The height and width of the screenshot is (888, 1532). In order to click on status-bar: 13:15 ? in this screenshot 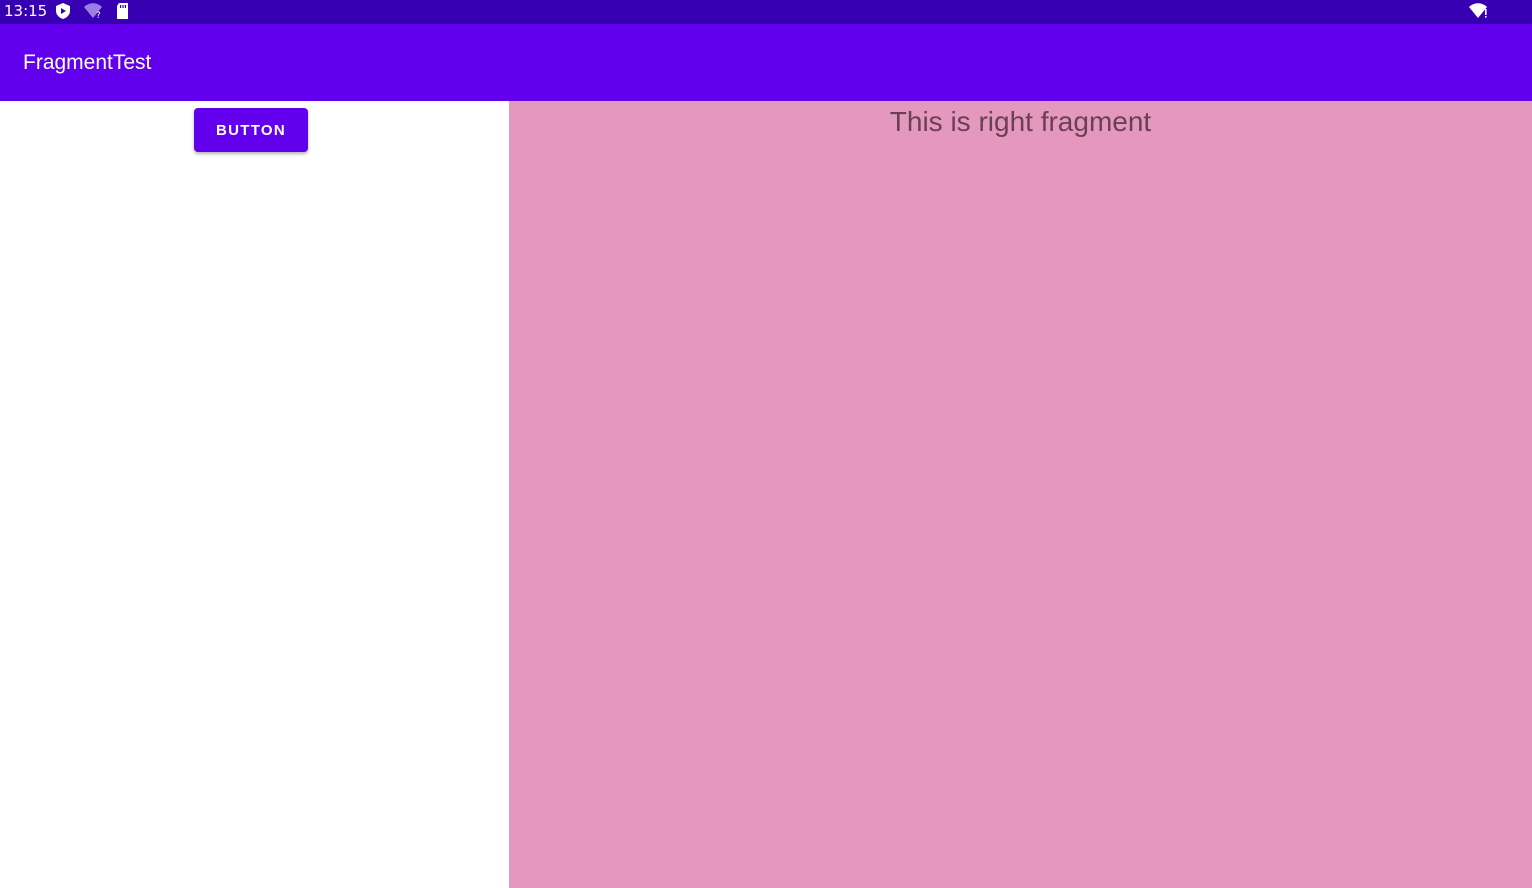, I will do `click(766, 12)`.